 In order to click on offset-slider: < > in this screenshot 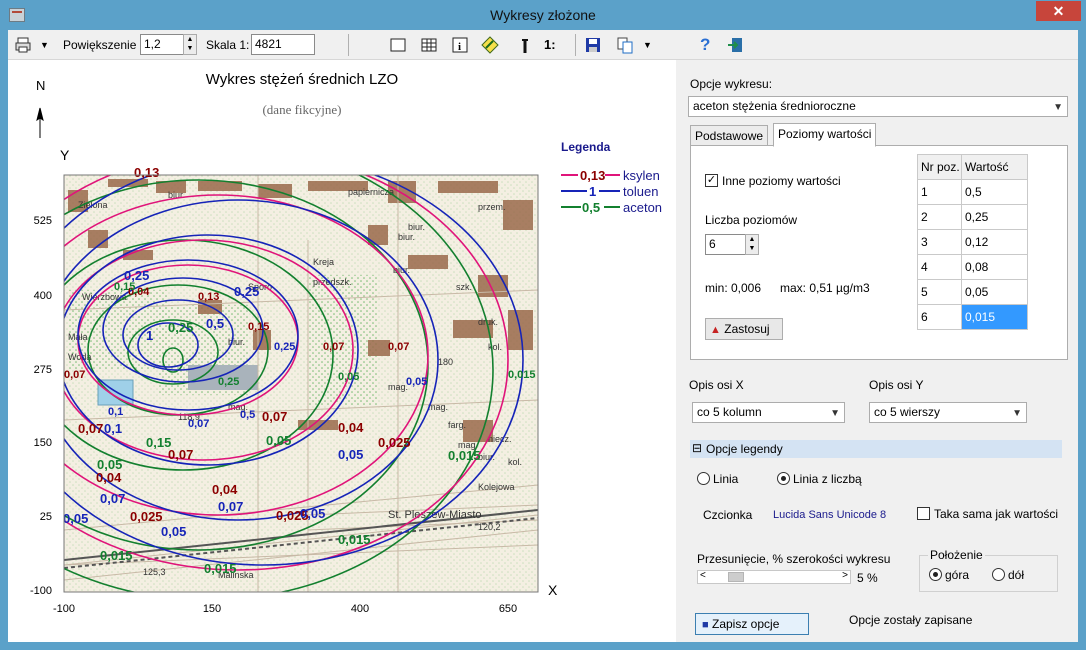, I will do `click(774, 577)`.